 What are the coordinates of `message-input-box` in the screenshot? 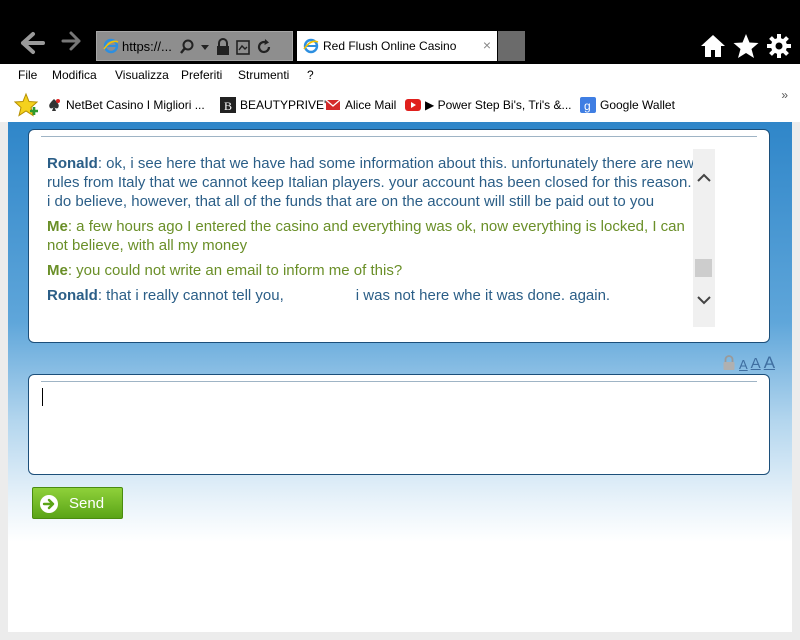 It's located at (399, 424).